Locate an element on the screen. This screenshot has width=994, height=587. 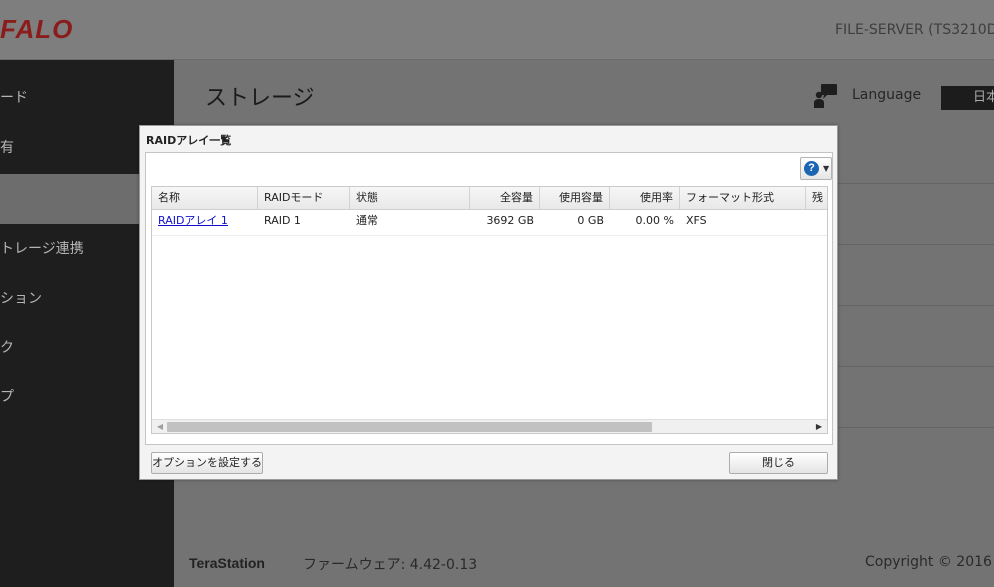
raid-array-link: RAIDアレイ 1 is located at coordinates (193, 220).